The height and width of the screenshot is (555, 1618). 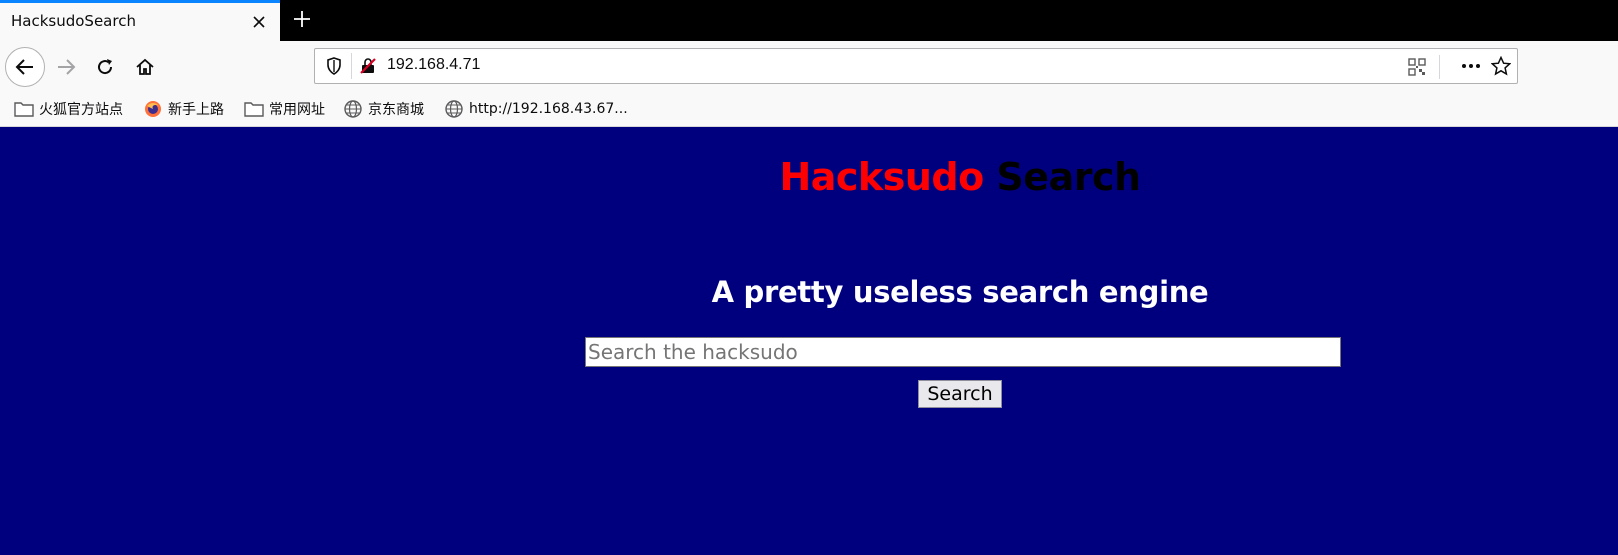 I want to click on navigation-toolbar: 192.168.4.71, so click(x=809, y=66).